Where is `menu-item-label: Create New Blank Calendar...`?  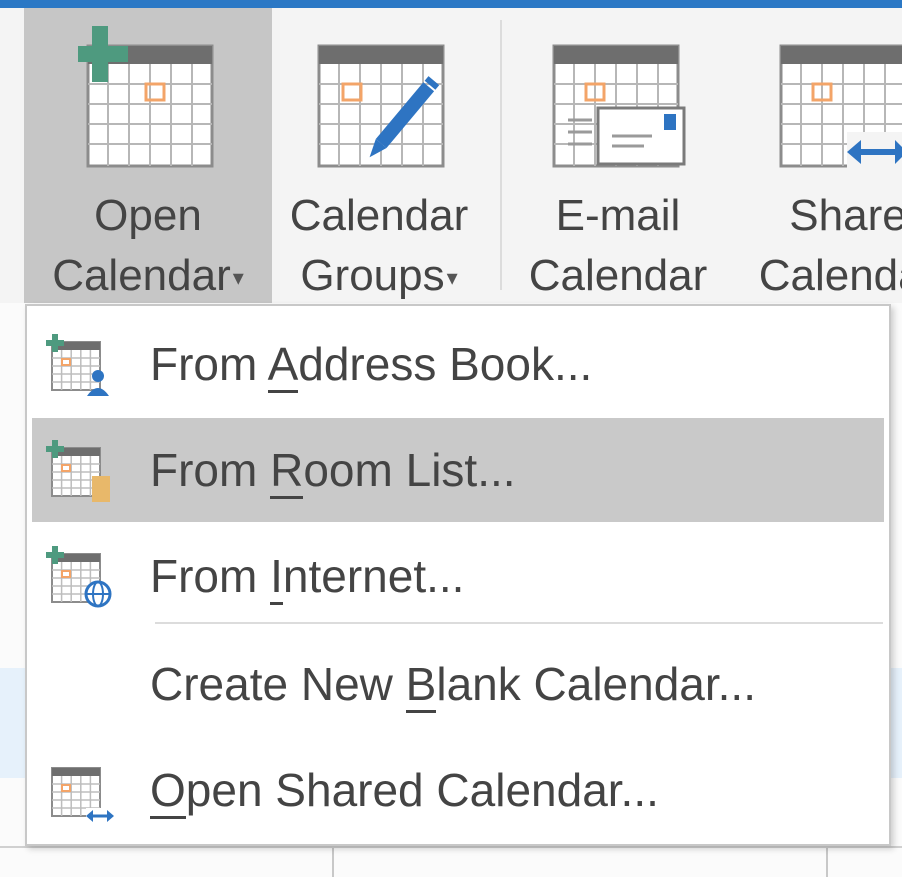
menu-item-label: Create New Blank Calendar... is located at coordinates (453, 684).